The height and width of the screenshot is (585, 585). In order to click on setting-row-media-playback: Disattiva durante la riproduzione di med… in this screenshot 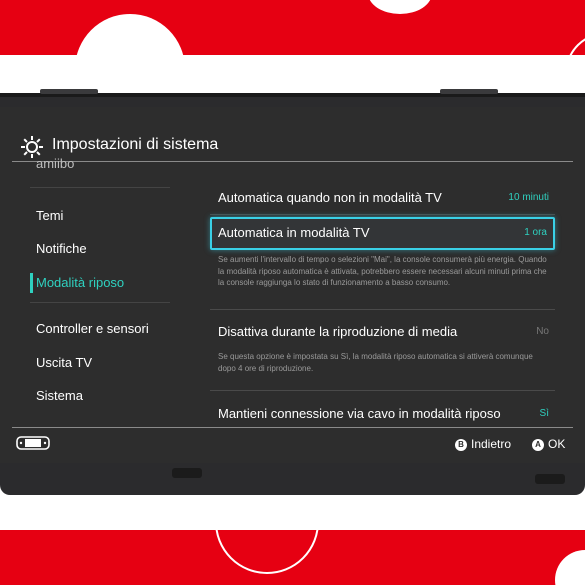, I will do `click(382, 331)`.